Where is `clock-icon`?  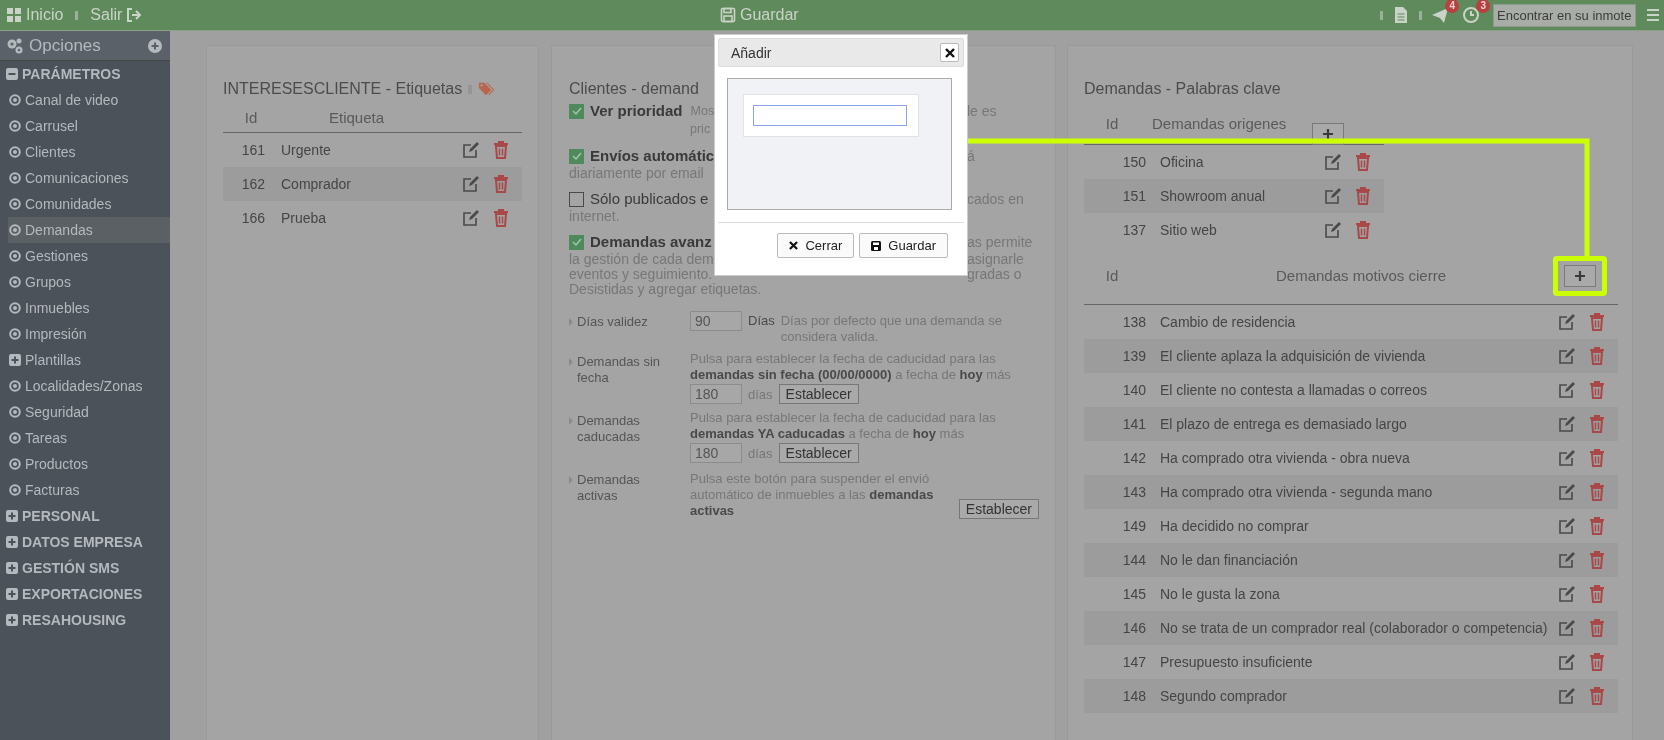 clock-icon is located at coordinates (1471, 15).